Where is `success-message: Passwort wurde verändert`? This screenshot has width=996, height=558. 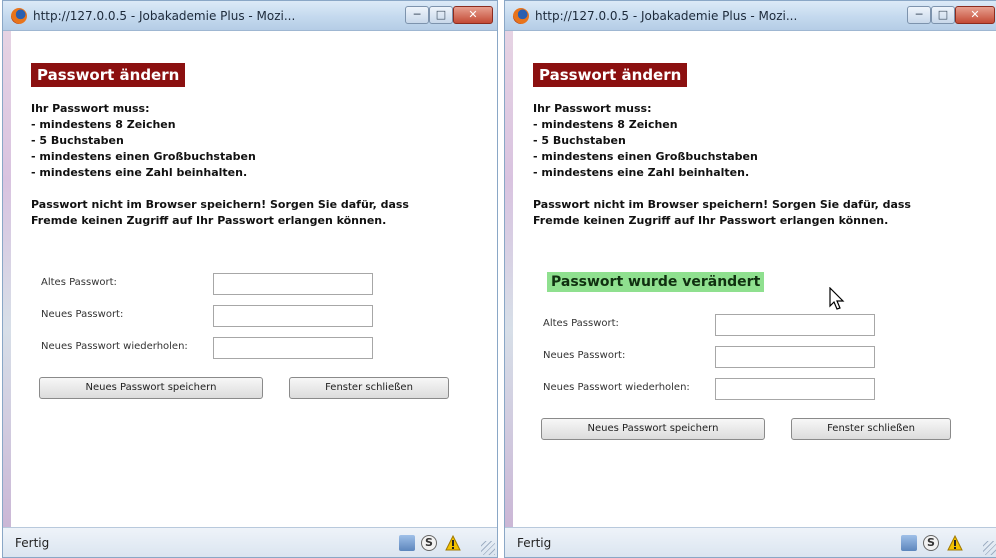
success-message: Passwort wurde verändert is located at coordinates (656, 282).